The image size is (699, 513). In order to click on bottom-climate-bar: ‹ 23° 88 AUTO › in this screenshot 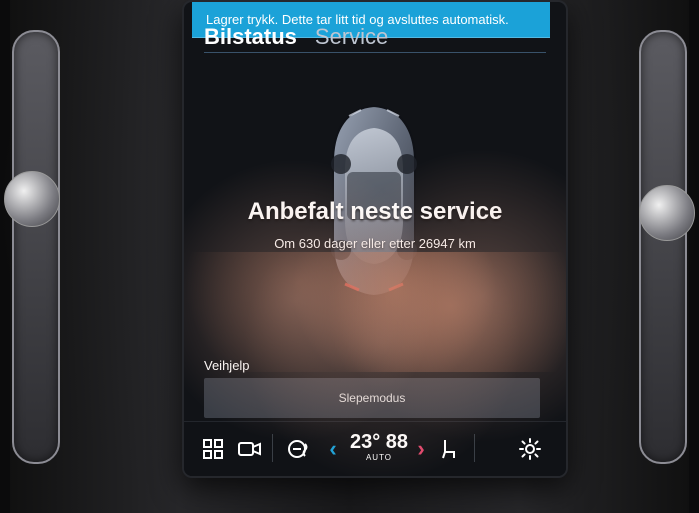, I will do `click(375, 448)`.